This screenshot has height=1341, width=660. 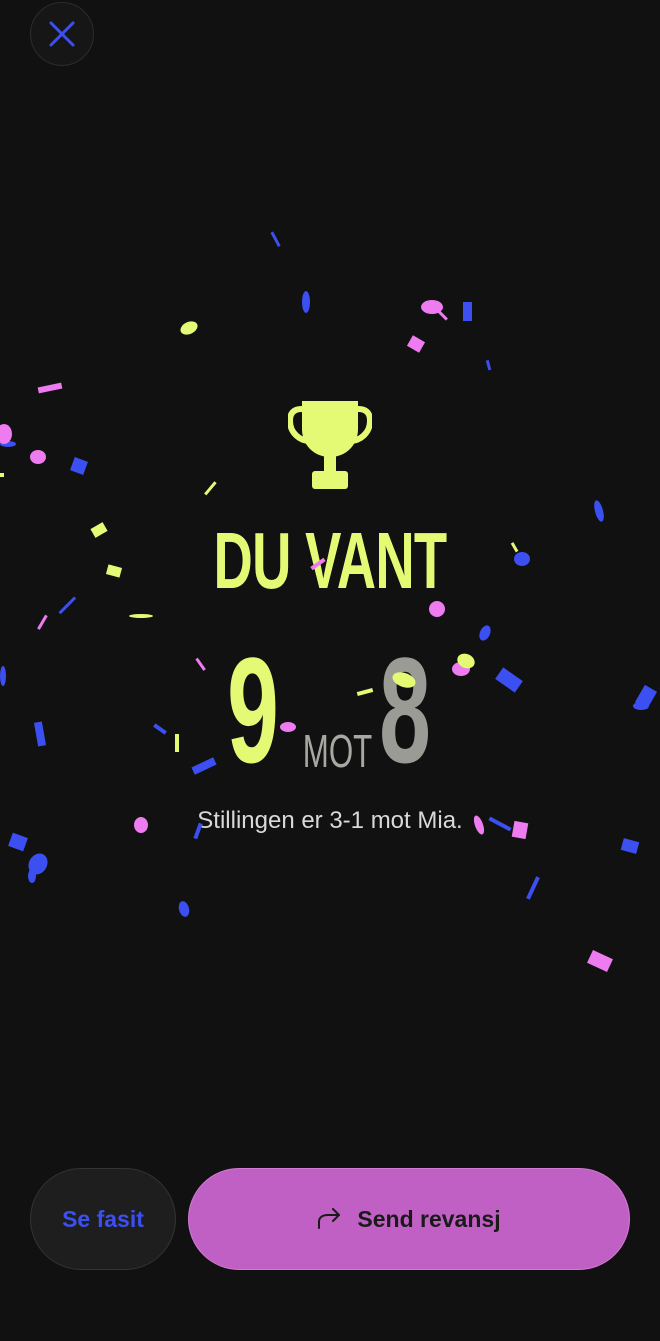 I want to click on send-rematch-label: Send revansj, so click(x=429, y=1218).